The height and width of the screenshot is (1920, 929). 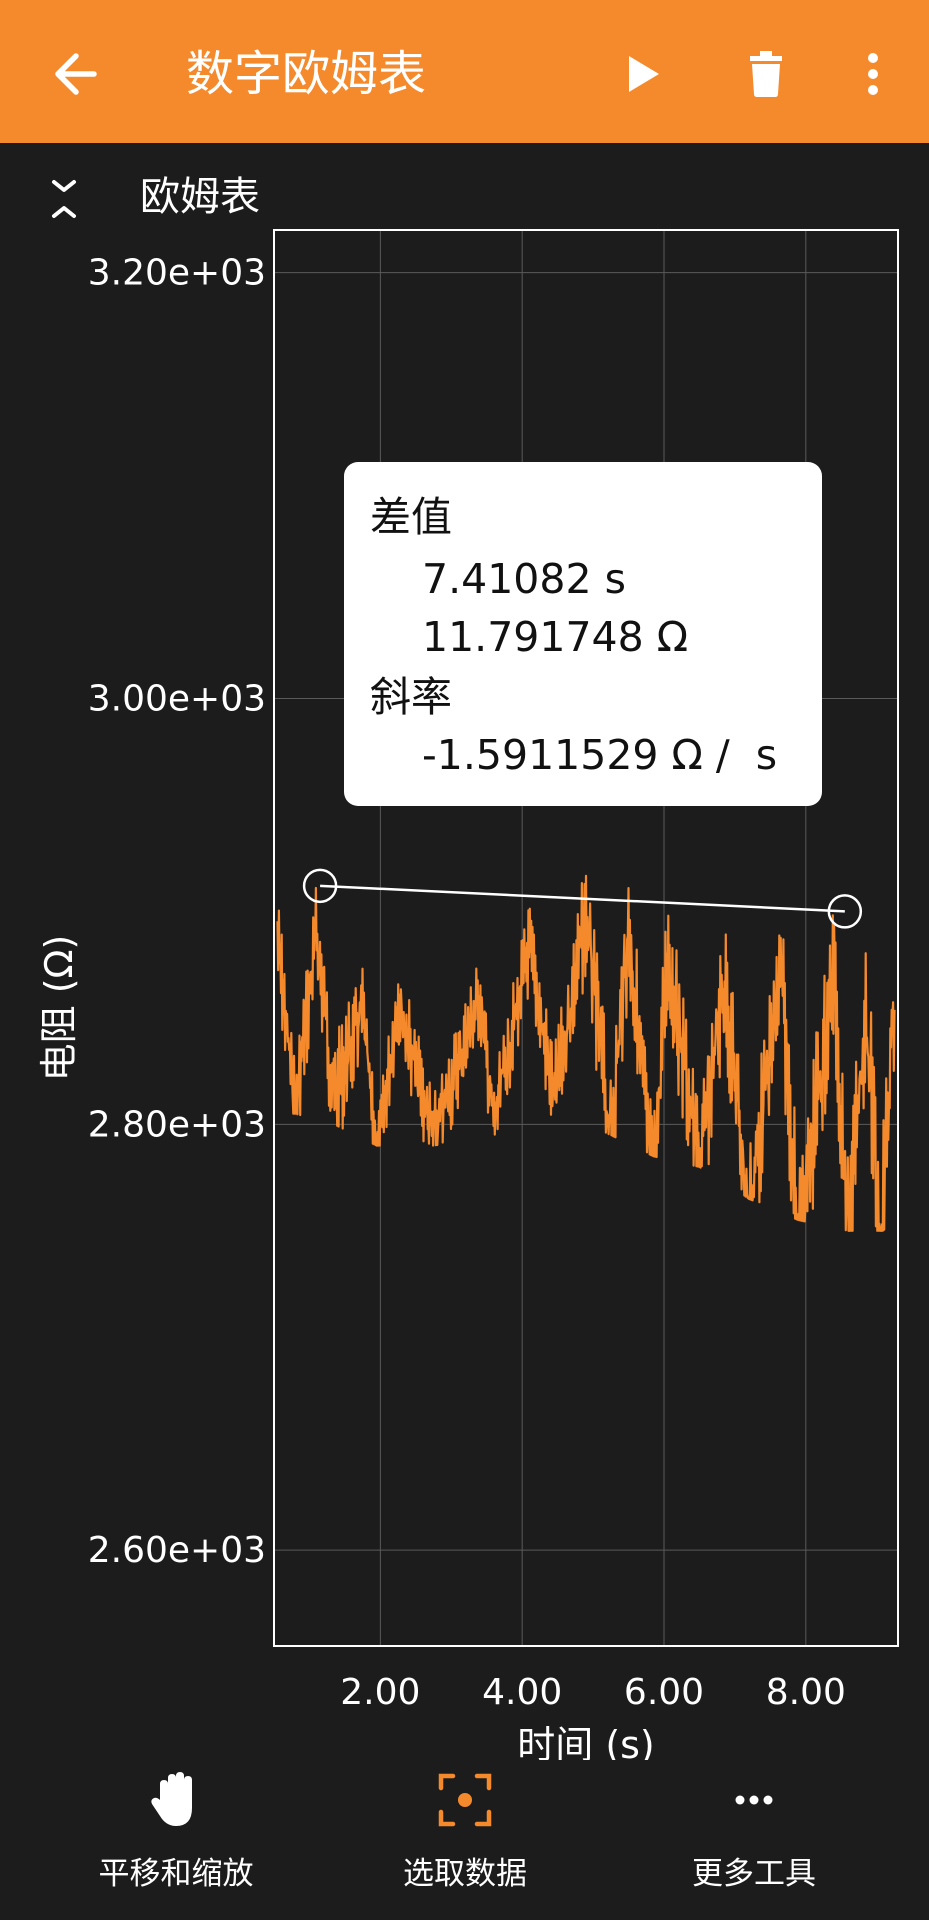 What do you see at coordinates (200, 197) in the screenshot?
I see `panel-title: 欧姆表` at bounding box center [200, 197].